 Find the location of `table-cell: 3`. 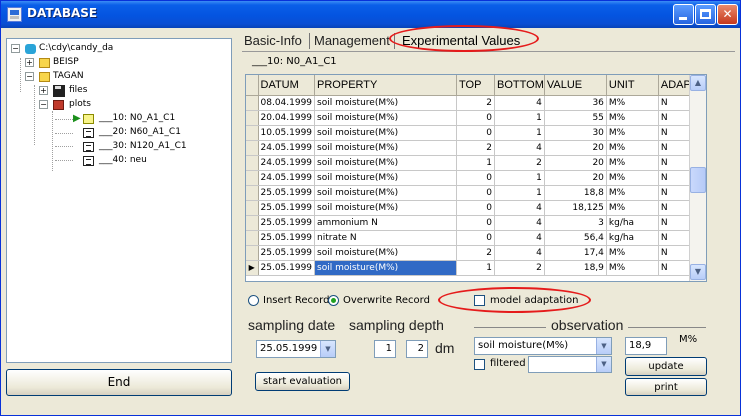

table-cell: 3 is located at coordinates (575, 223).